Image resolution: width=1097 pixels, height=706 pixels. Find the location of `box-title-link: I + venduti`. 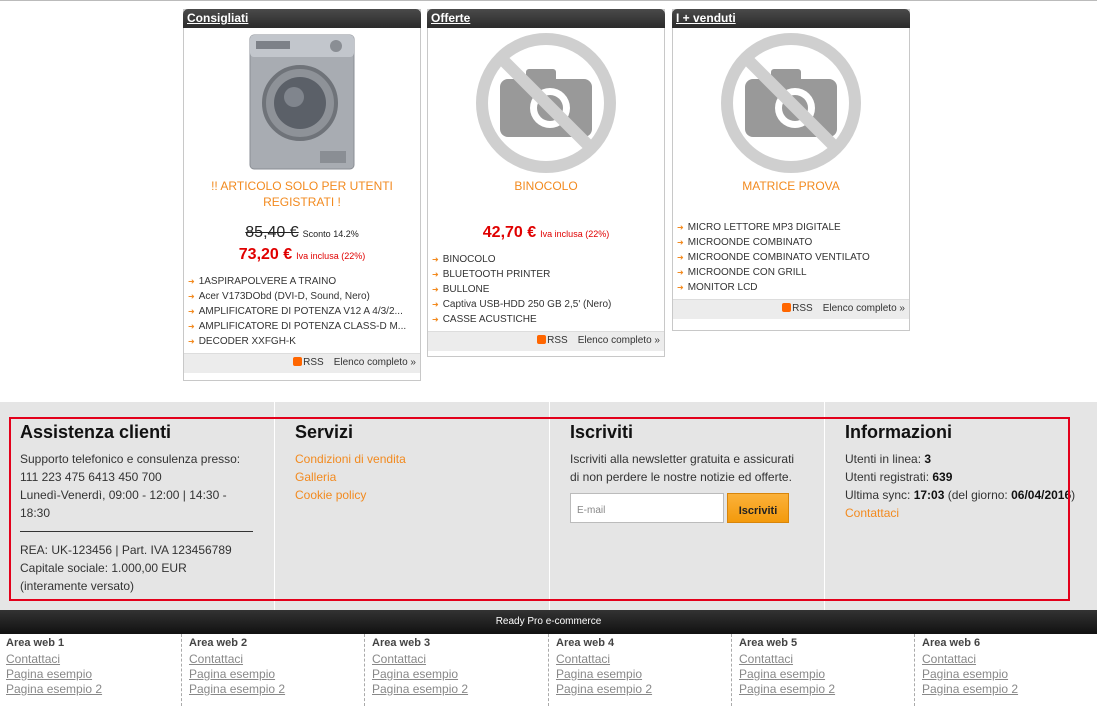

box-title-link: I + venduti is located at coordinates (706, 18).